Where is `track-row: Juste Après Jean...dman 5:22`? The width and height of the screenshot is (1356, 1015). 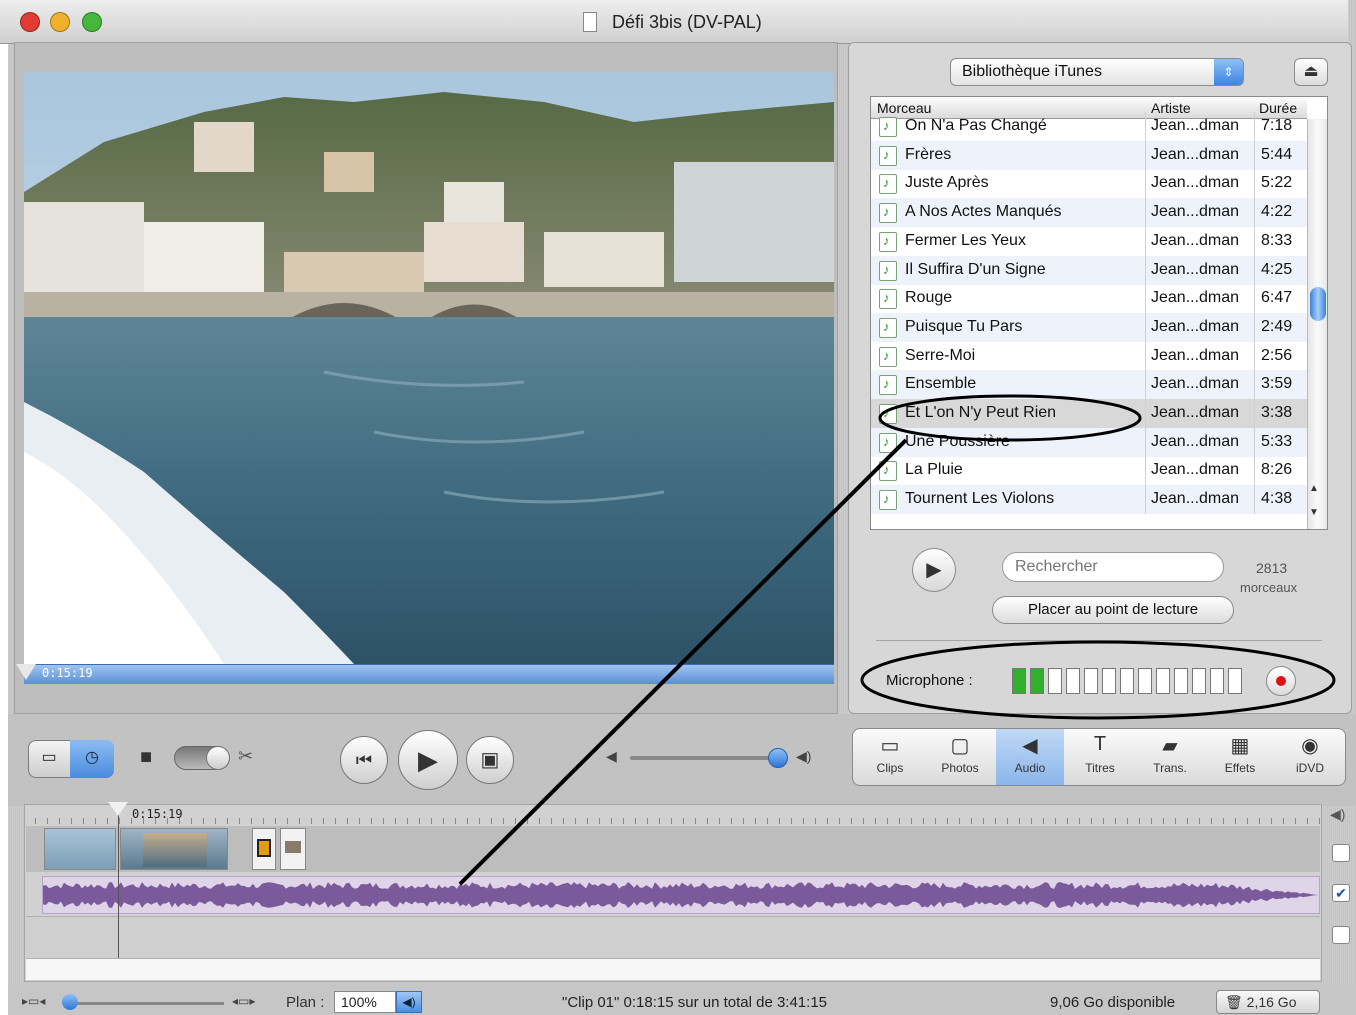
track-row: Juste Après Jean...dman 5:22 is located at coordinates (1089, 184).